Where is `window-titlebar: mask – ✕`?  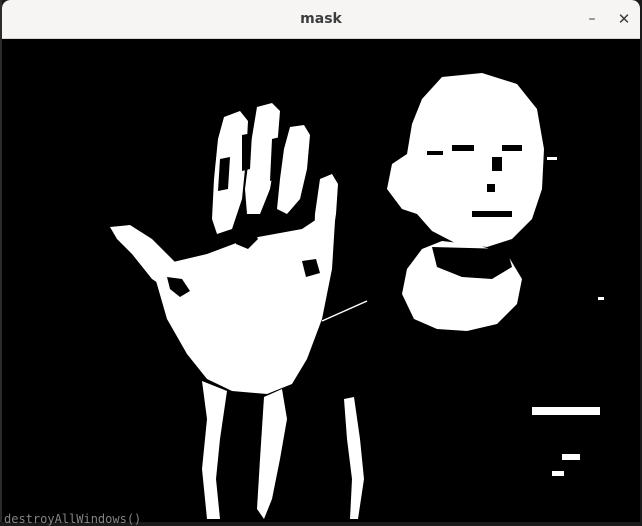 window-titlebar: mask – ✕ is located at coordinates (321, 19).